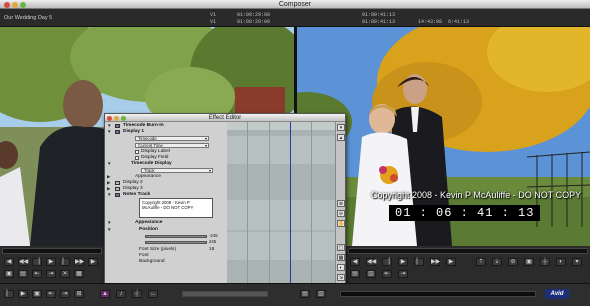 The width and height of the screenshot is (590, 306). I want to click on pin-icon: ⇲, so click(341, 277).